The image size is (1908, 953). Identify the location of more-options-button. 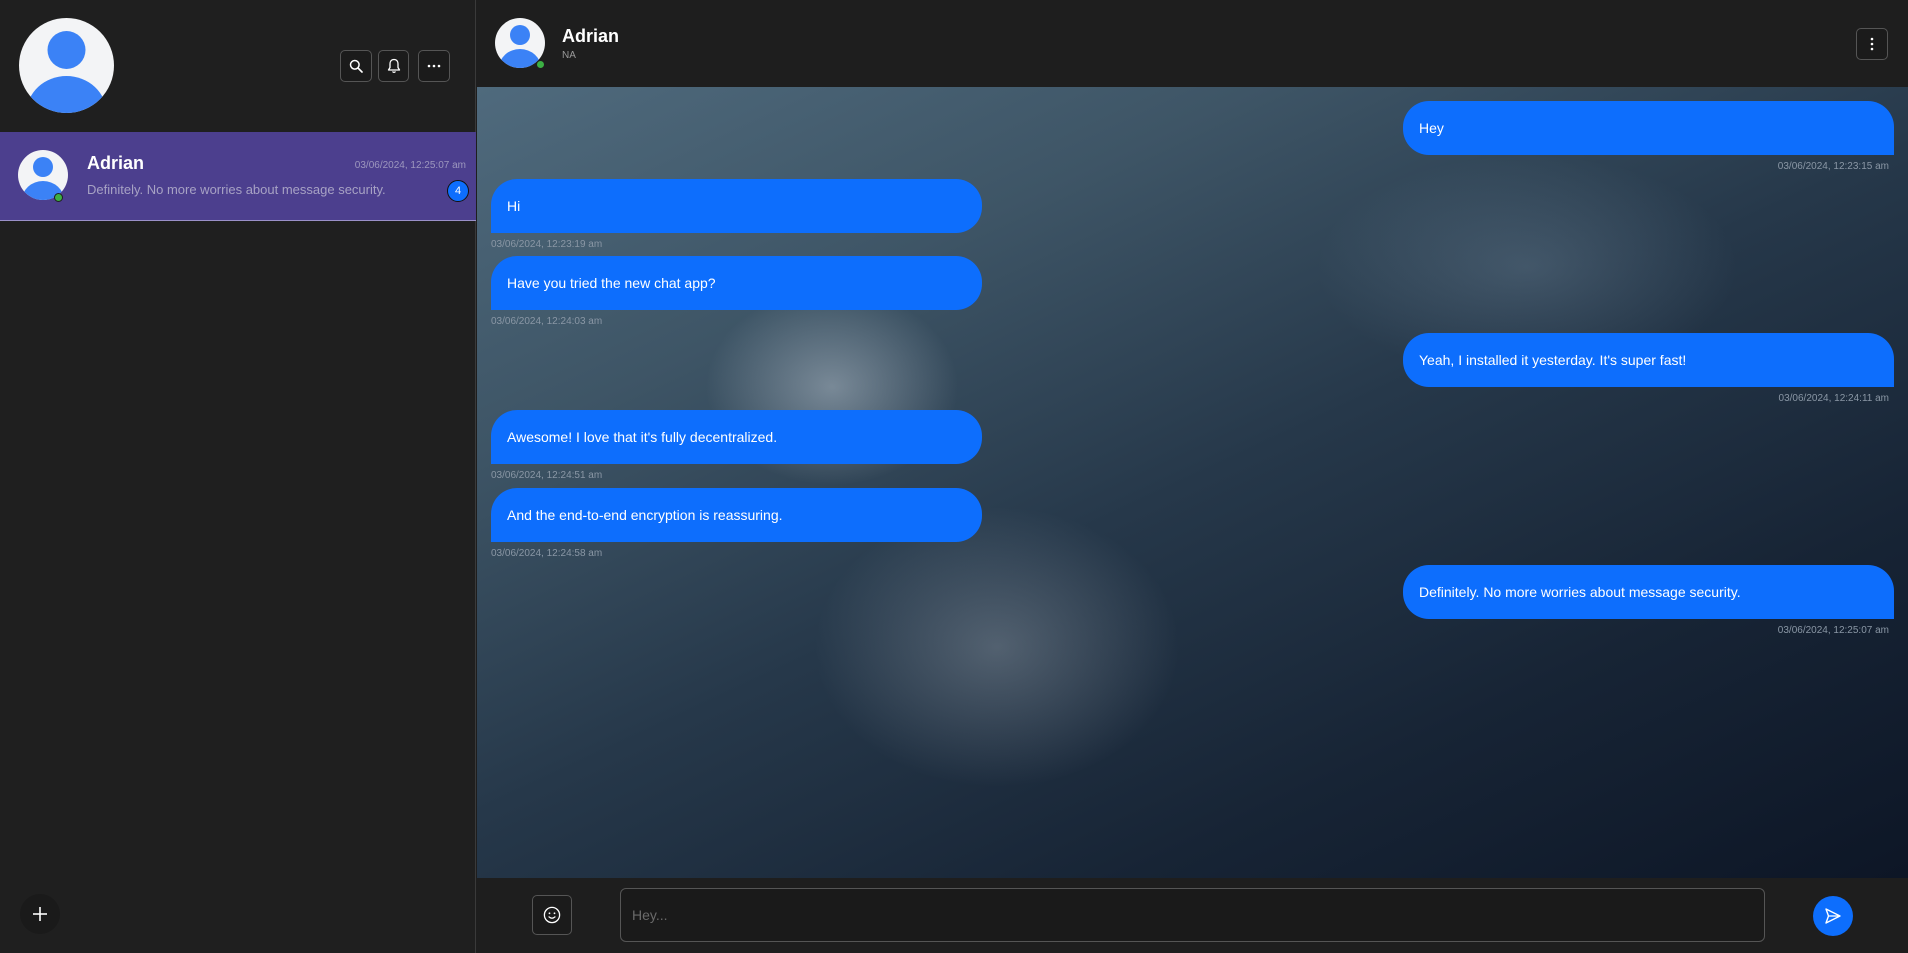
(434, 66).